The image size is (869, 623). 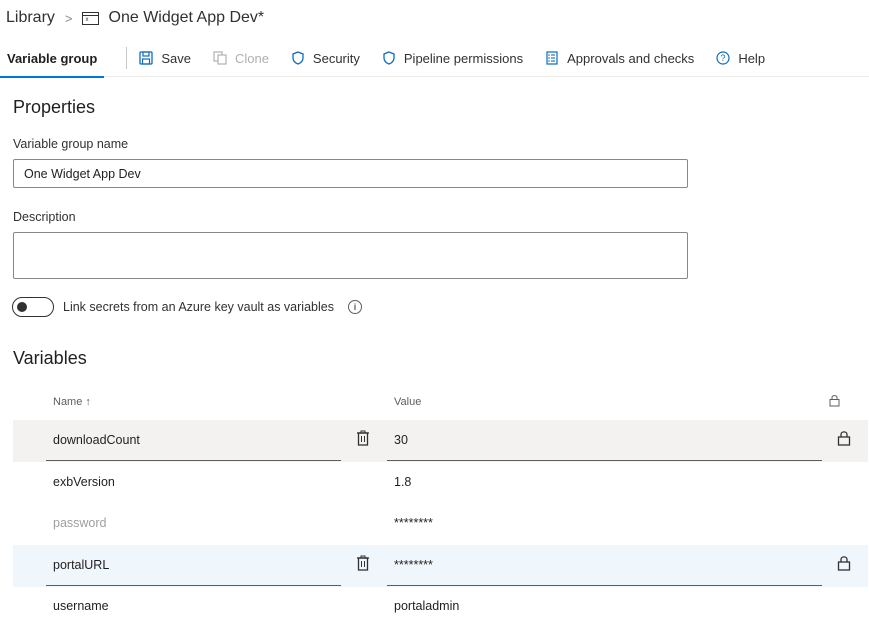 What do you see at coordinates (22, 307) in the screenshot?
I see `toggle-knob` at bounding box center [22, 307].